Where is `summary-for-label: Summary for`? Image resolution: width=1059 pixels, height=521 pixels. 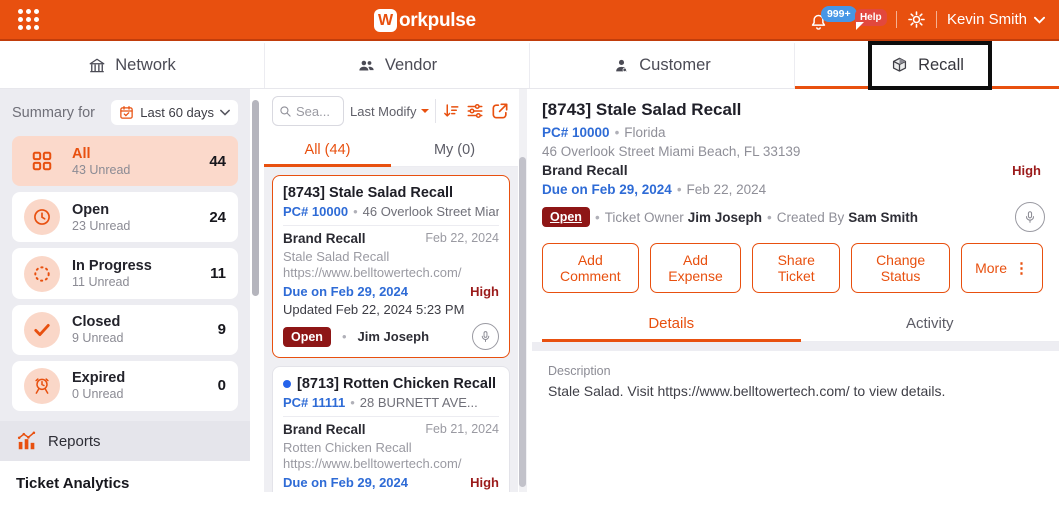
summary-for-label: Summary for is located at coordinates (53, 112).